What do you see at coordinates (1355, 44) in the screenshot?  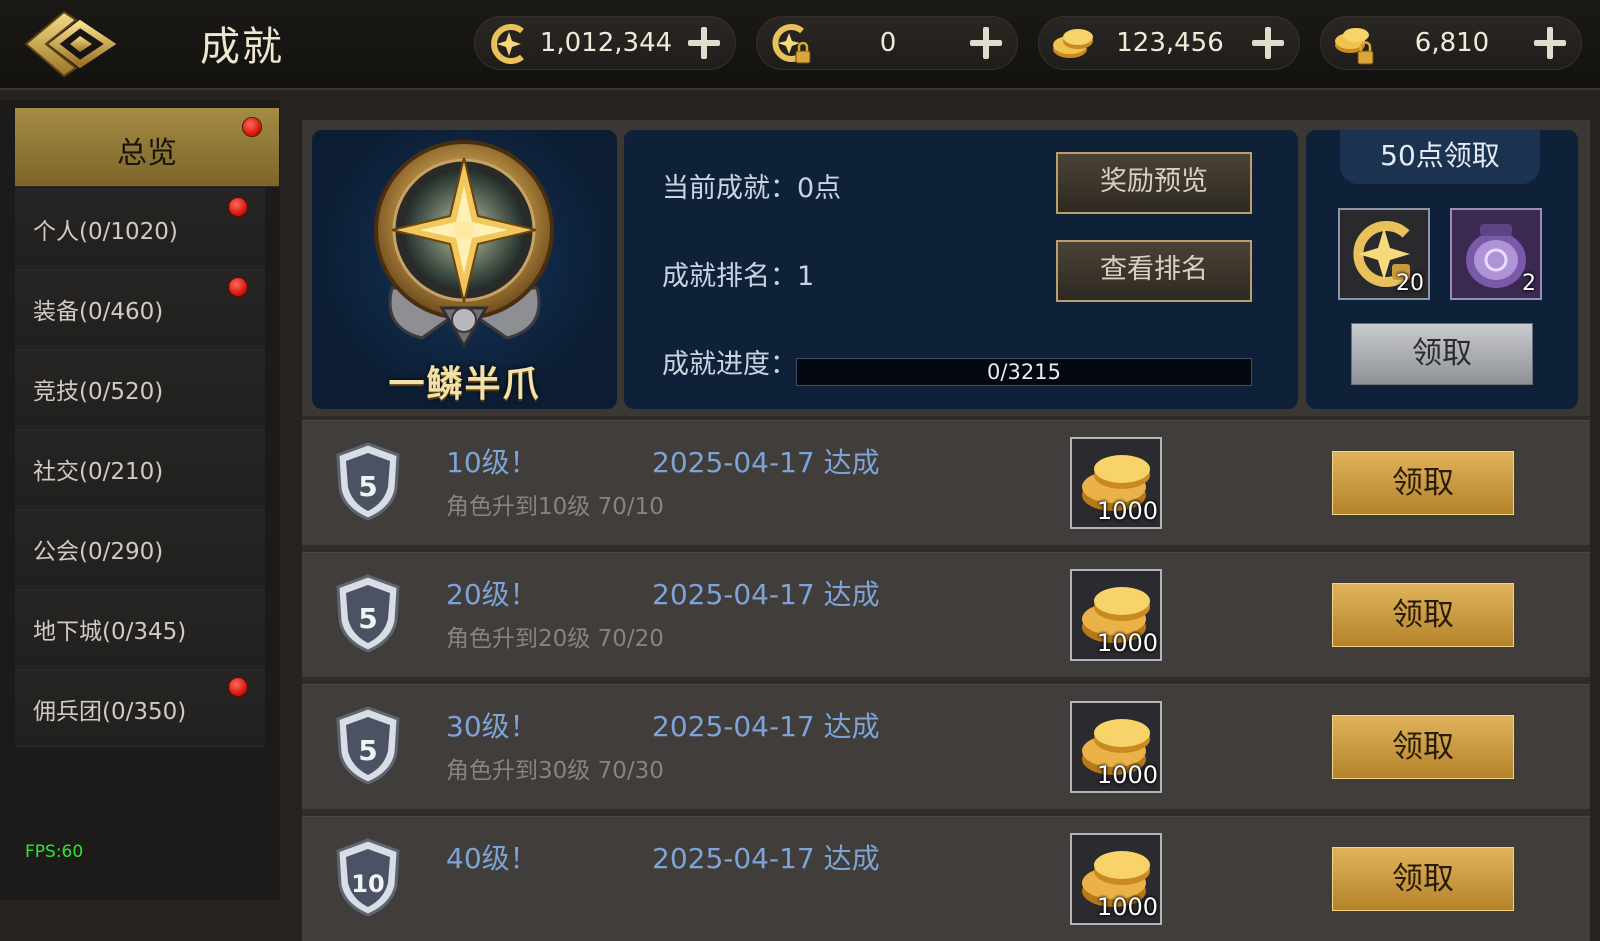 I see `locked-gold-coins-icon` at bounding box center [1355, 44].